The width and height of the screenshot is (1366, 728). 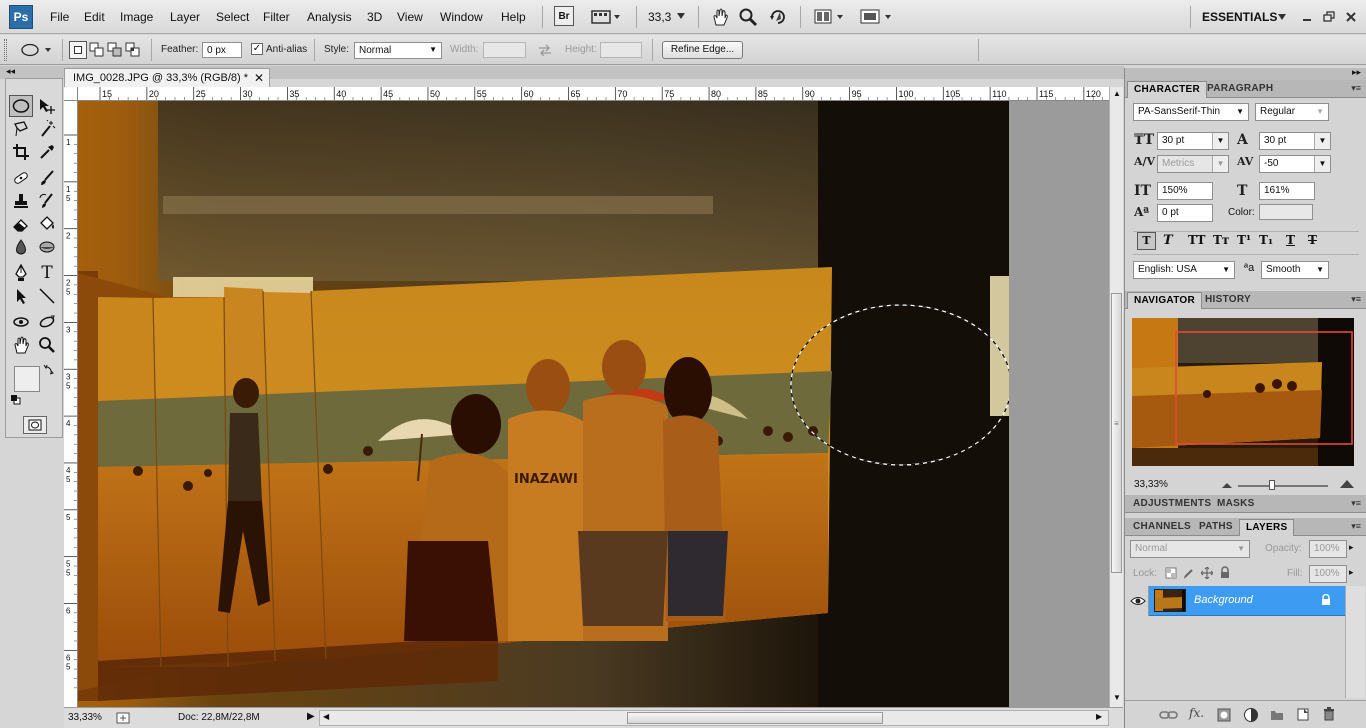 I want to click on tab-adjustments: ADJUSTMENTS, so click(x=1172, y=504).